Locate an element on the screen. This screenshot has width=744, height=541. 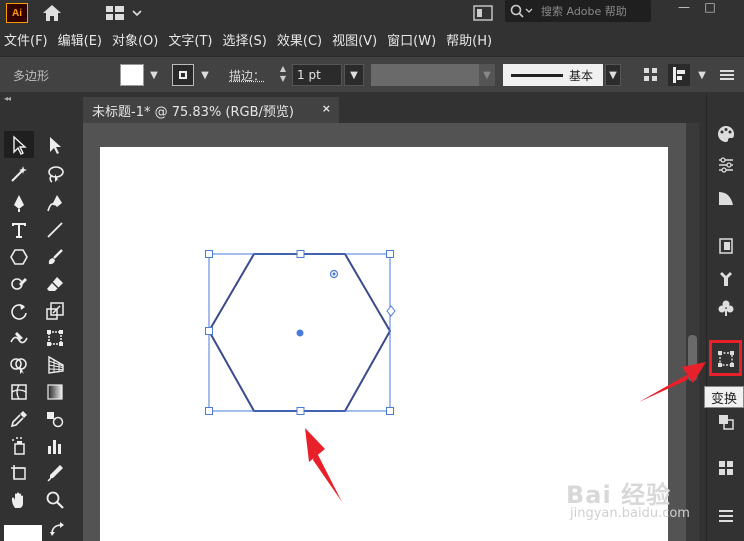
watermark-brand: Bai 经验 is located at coordinates (619, 495).